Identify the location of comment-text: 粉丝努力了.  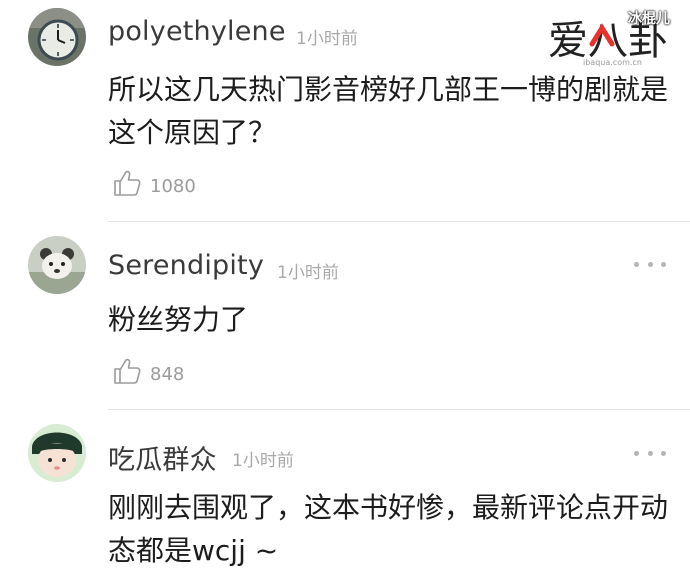
(178, 319).